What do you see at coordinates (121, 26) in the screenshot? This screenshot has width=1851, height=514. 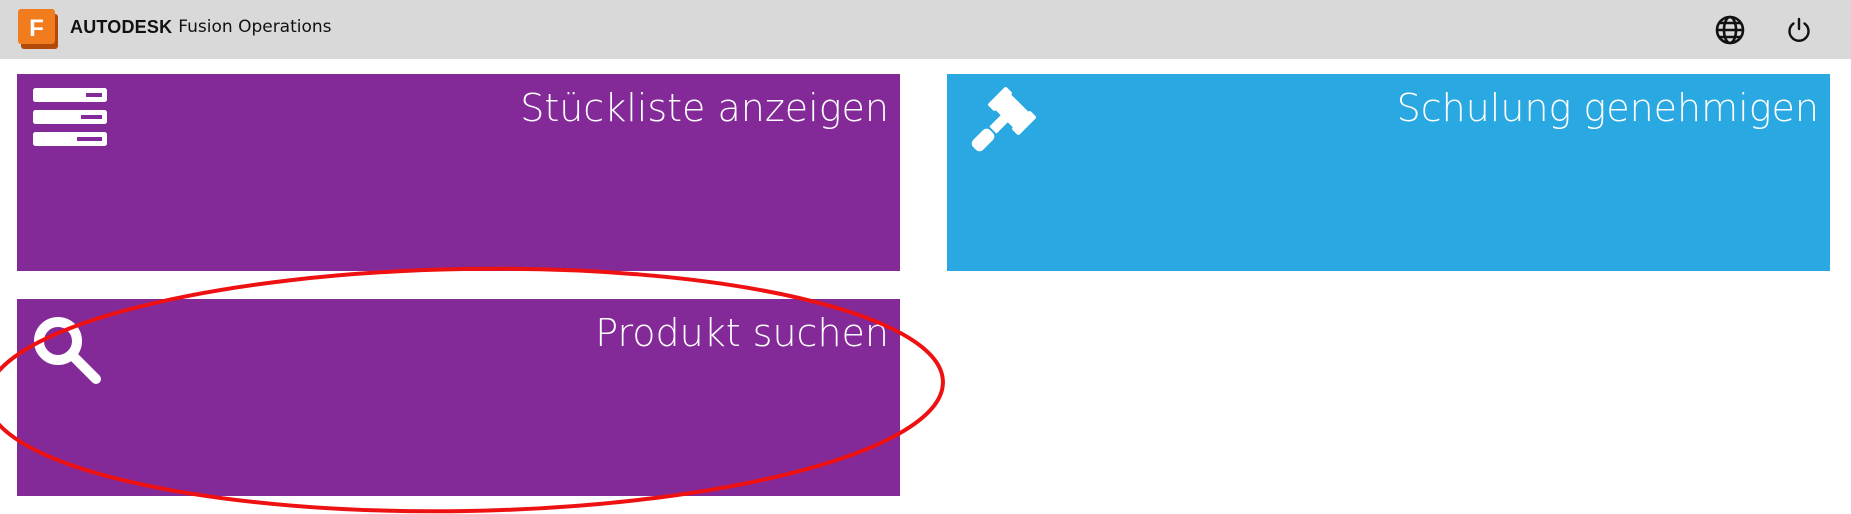 I see `brand-company: AUTODESK` at bounding box center [121, 26].